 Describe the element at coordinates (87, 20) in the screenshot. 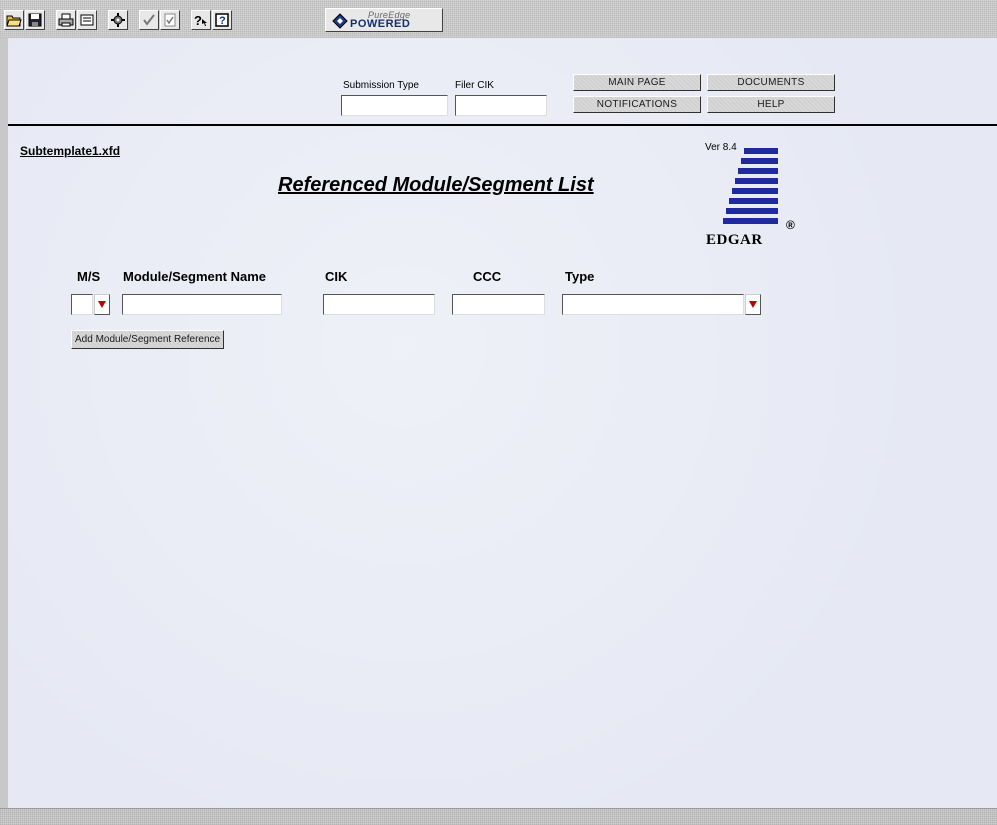

I see `form-view-icon` at that location.